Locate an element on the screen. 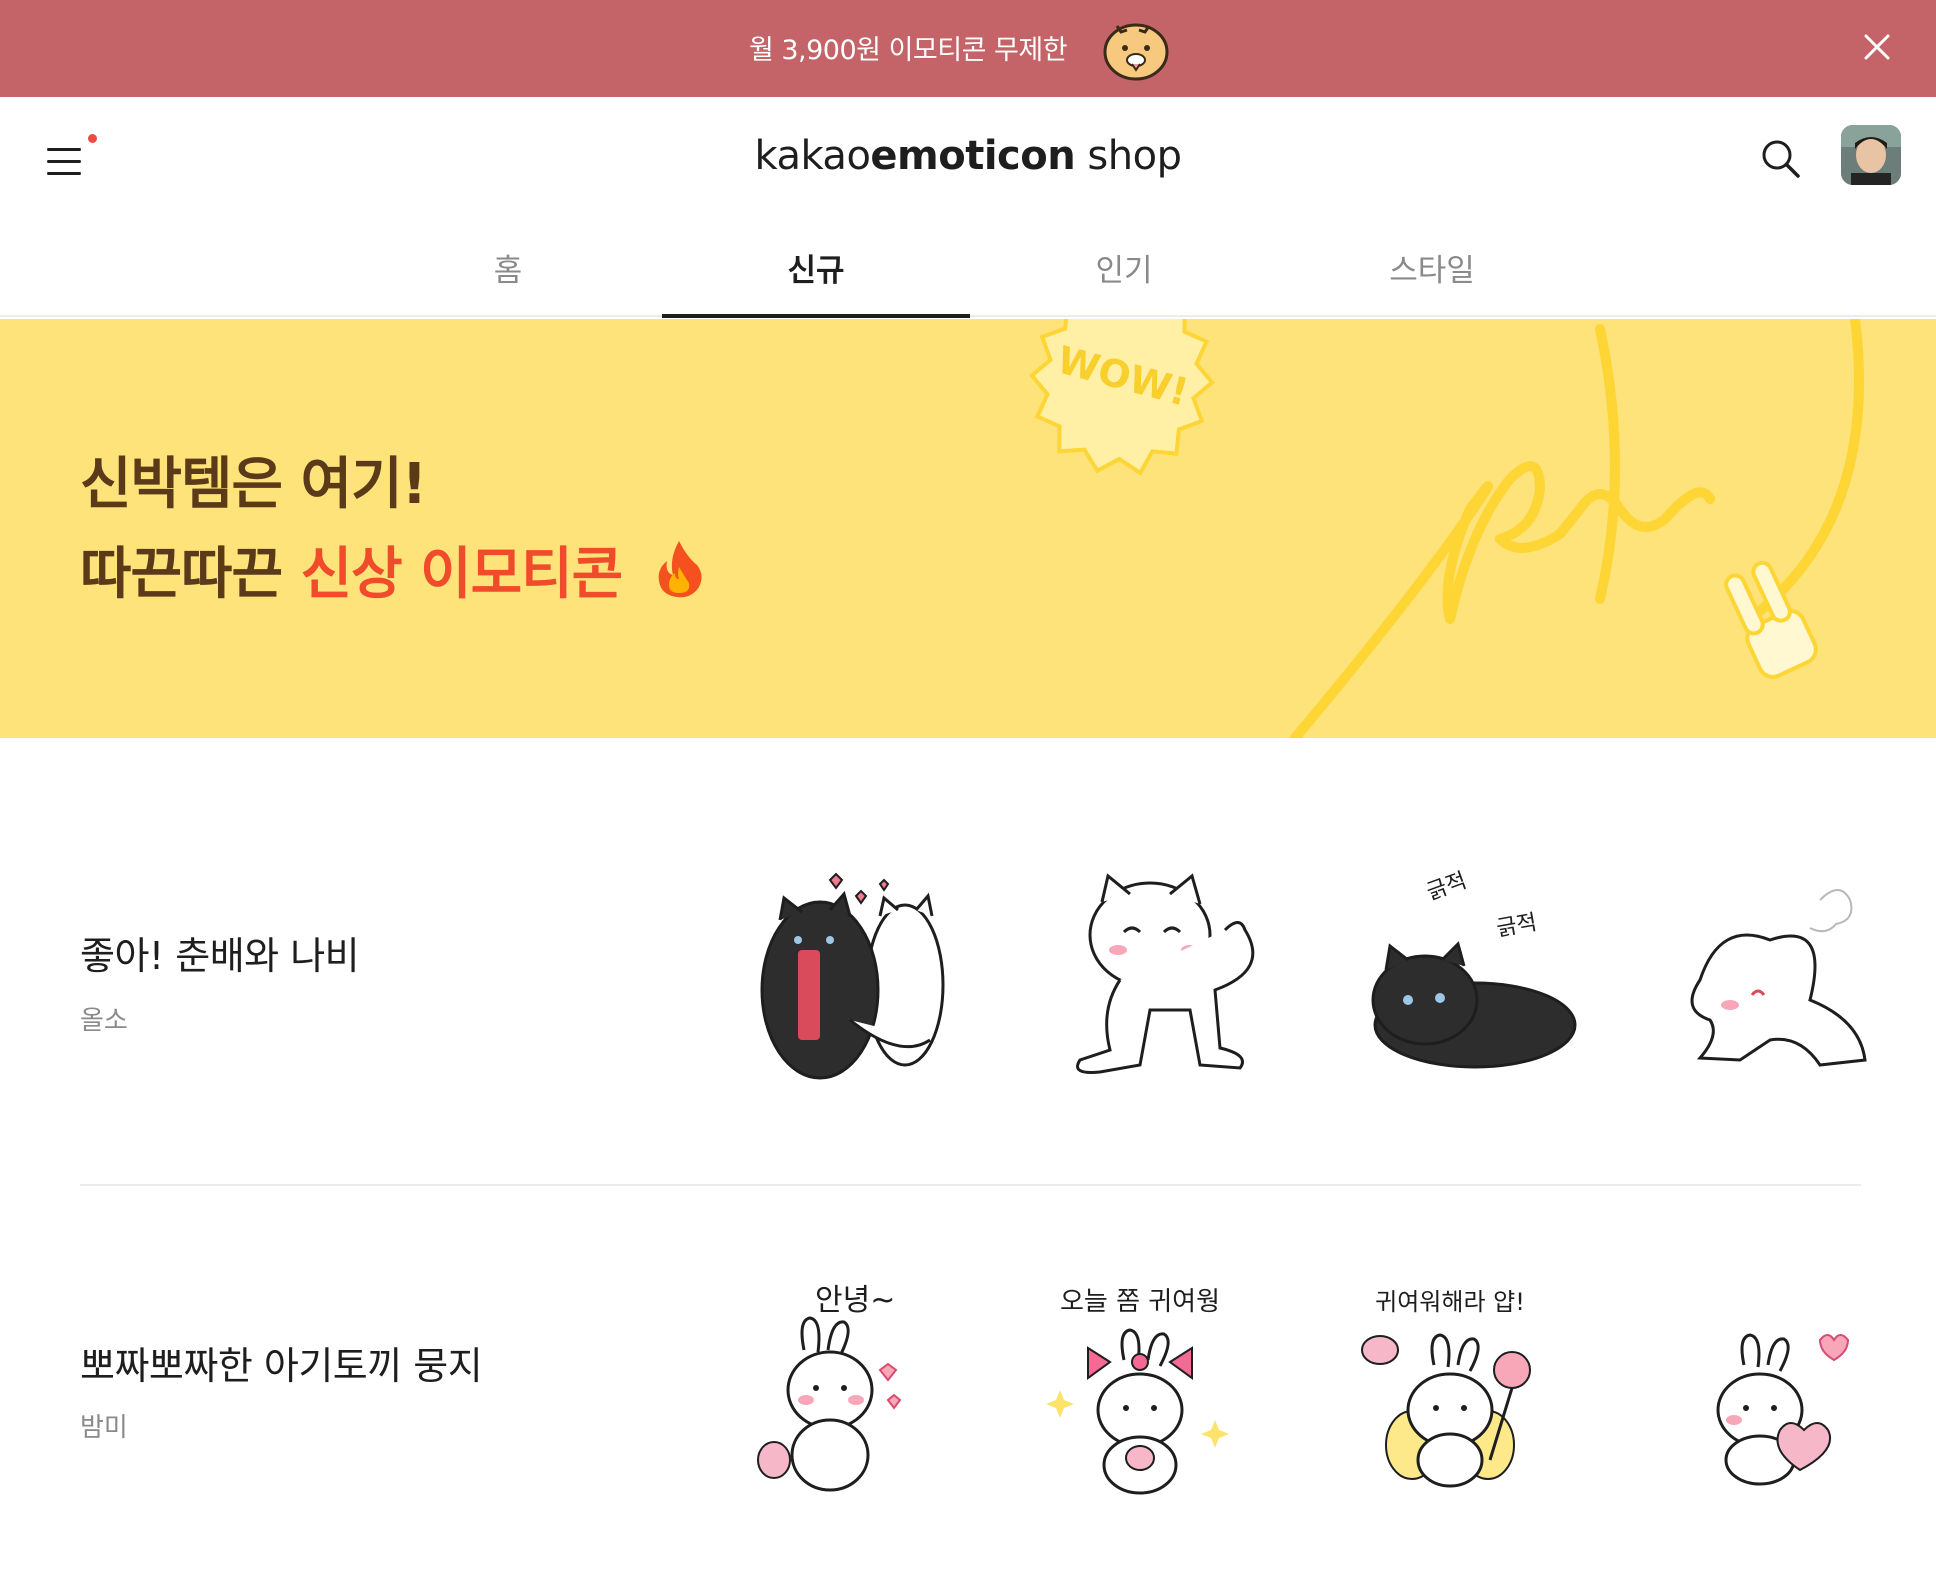  logo-prefix: kakao is located at coordinates (812, 156).